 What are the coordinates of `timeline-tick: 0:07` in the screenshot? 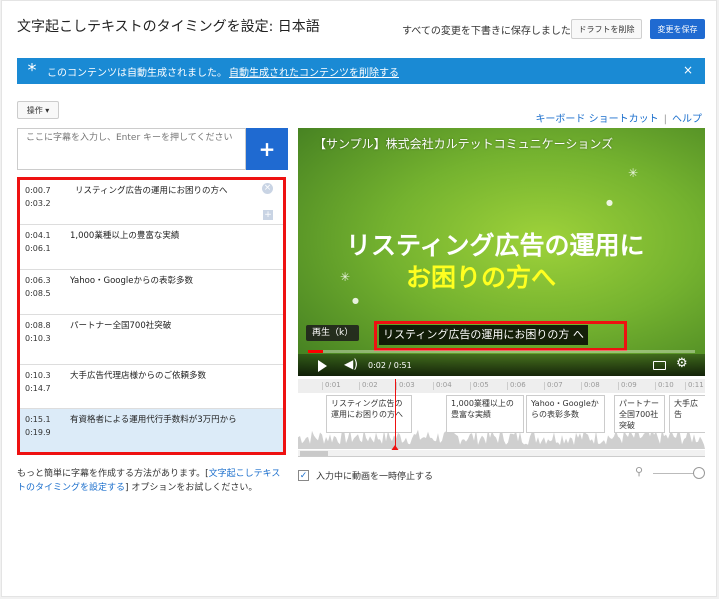 It's located at (553, 385).